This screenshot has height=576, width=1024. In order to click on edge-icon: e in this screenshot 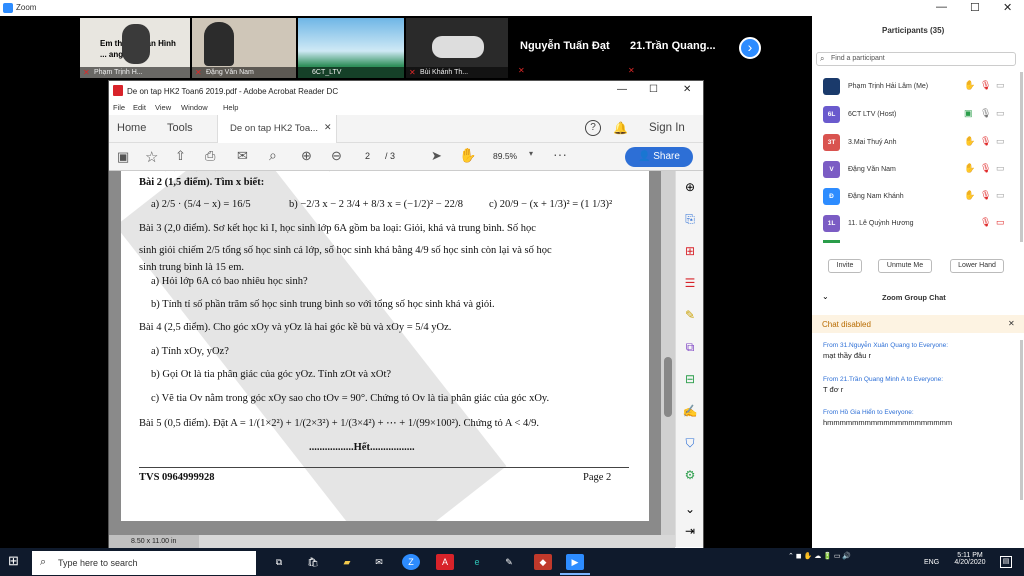, I will do `click(477, 562)`.